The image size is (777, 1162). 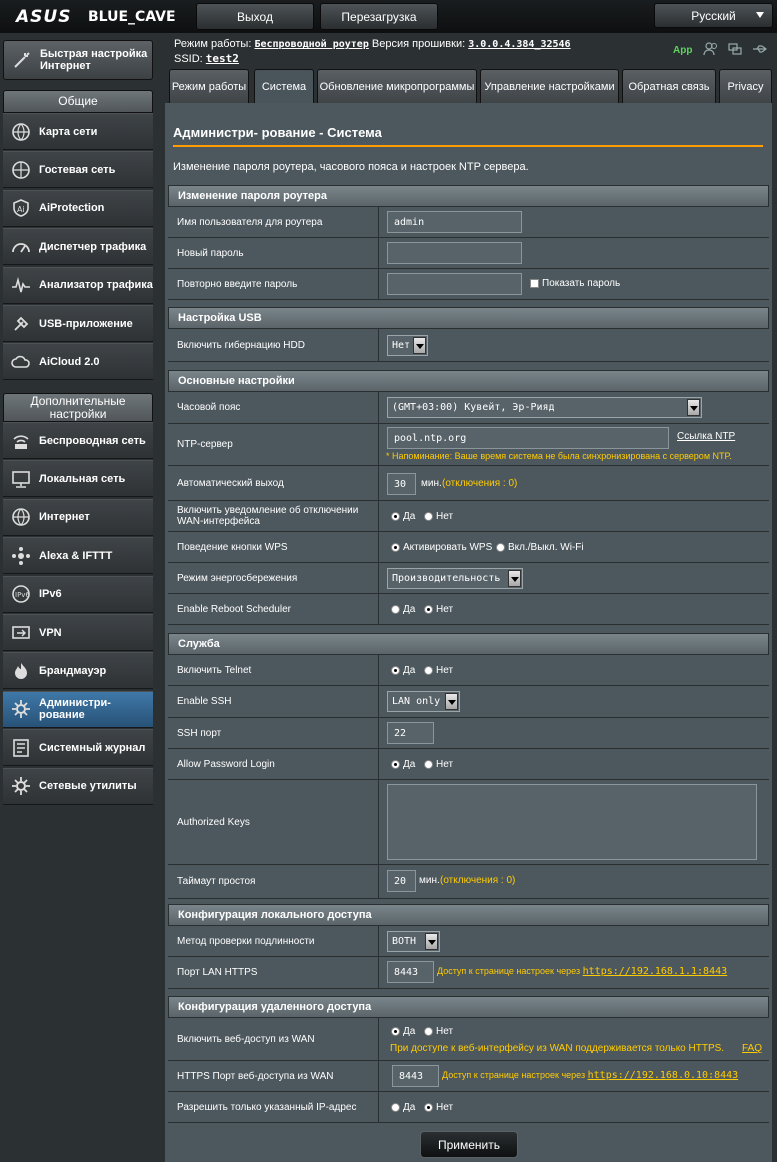 What do you see at coordinates (711, 49) in the screenshot?
I see `clients-icon` at bounding box center [711, 49].